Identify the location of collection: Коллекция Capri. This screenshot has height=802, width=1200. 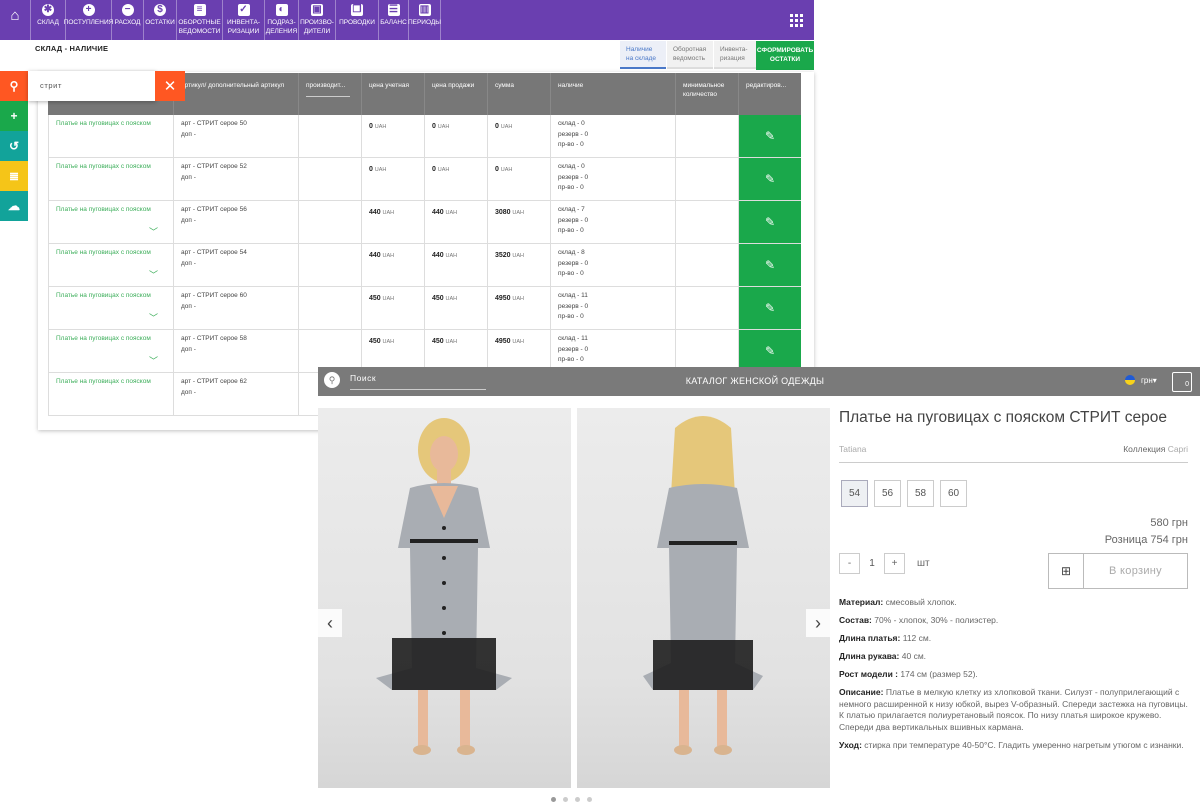
(1124, 449).